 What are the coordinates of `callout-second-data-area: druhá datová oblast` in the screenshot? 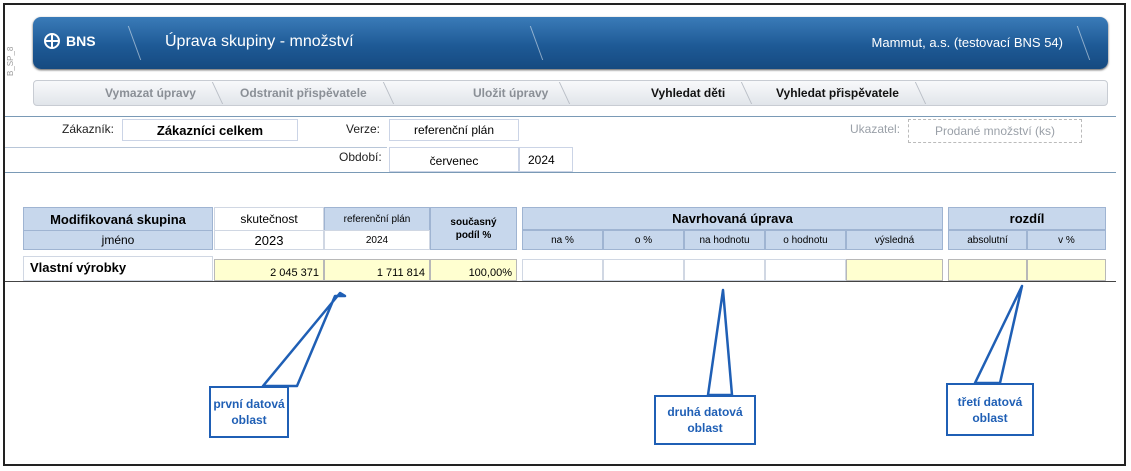 It's located at (705, 420).